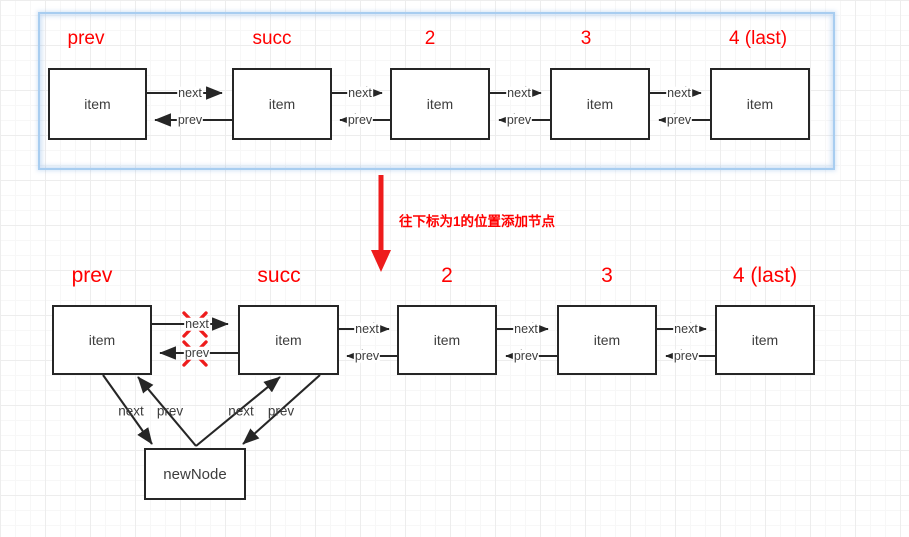  What do you see at coordinates (281, 411) in the screenshot?
I see `newnode-link-succ-prev: prev` at bounding box center [281, 411].